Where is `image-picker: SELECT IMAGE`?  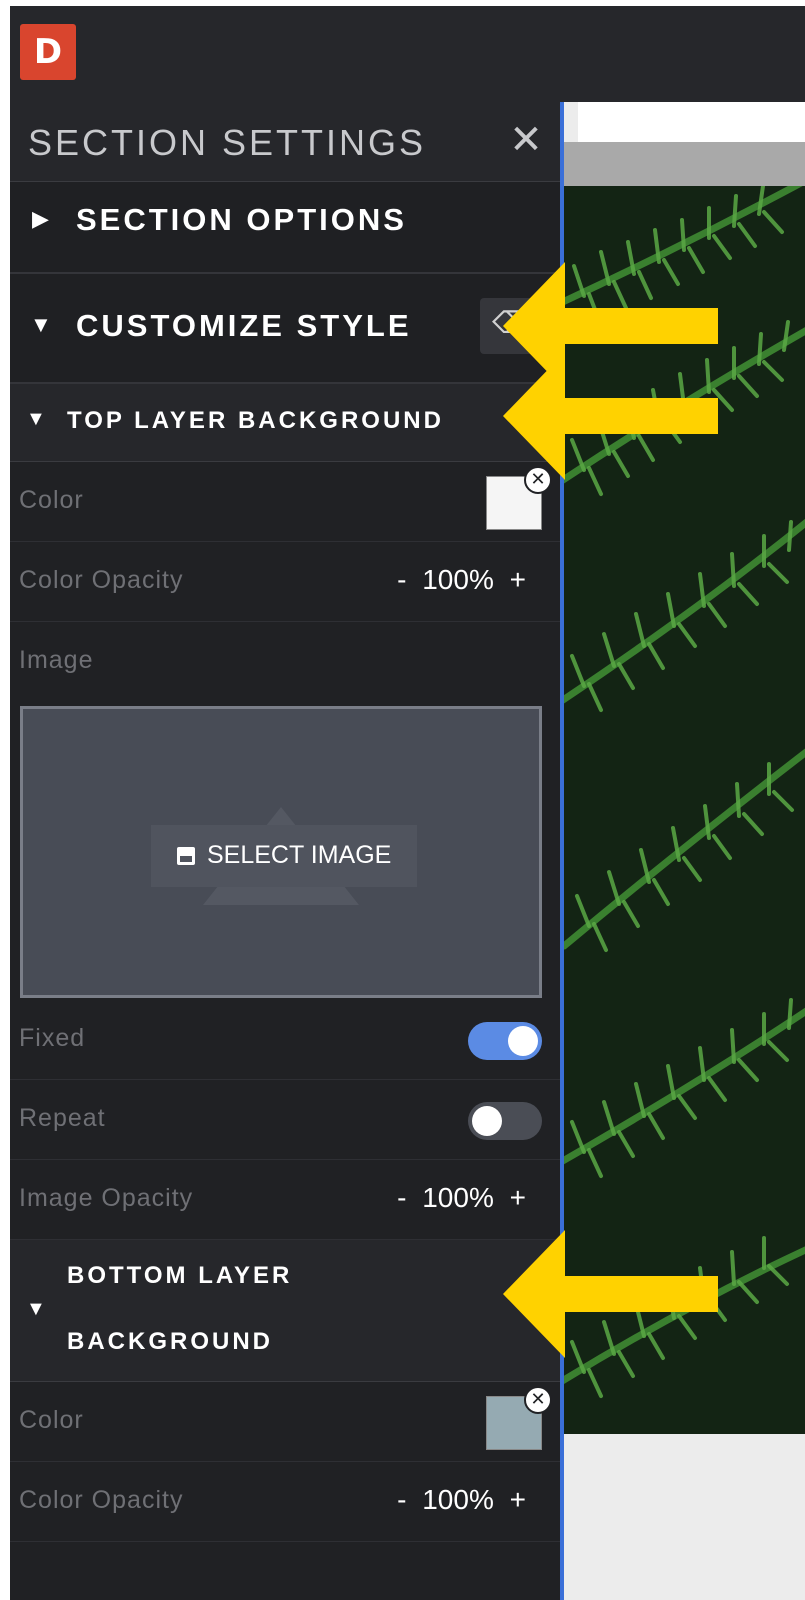
image-picker: SELECT IMAGE is located at coordinates (281, 852).